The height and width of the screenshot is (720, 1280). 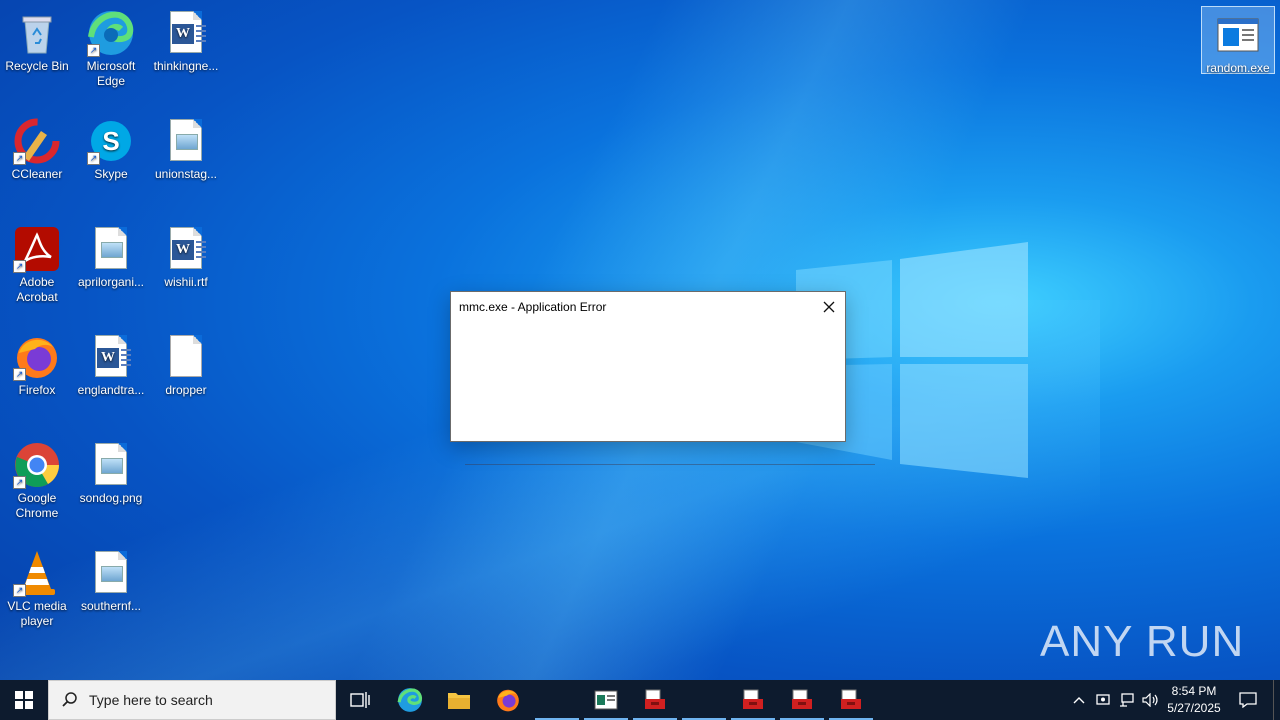 What do you see at coordinates (37, 249) in the screenshot?
I see `adobe-acrobat-icon: ↗` at bounding box center [37, 249].